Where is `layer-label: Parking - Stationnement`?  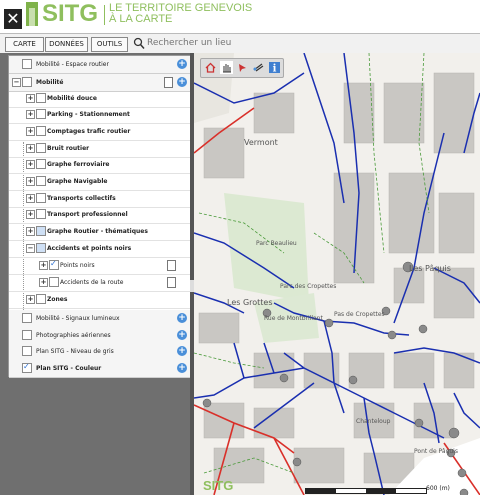
layer-label: Parking - Stationnement is located at coordinates (88, 114).